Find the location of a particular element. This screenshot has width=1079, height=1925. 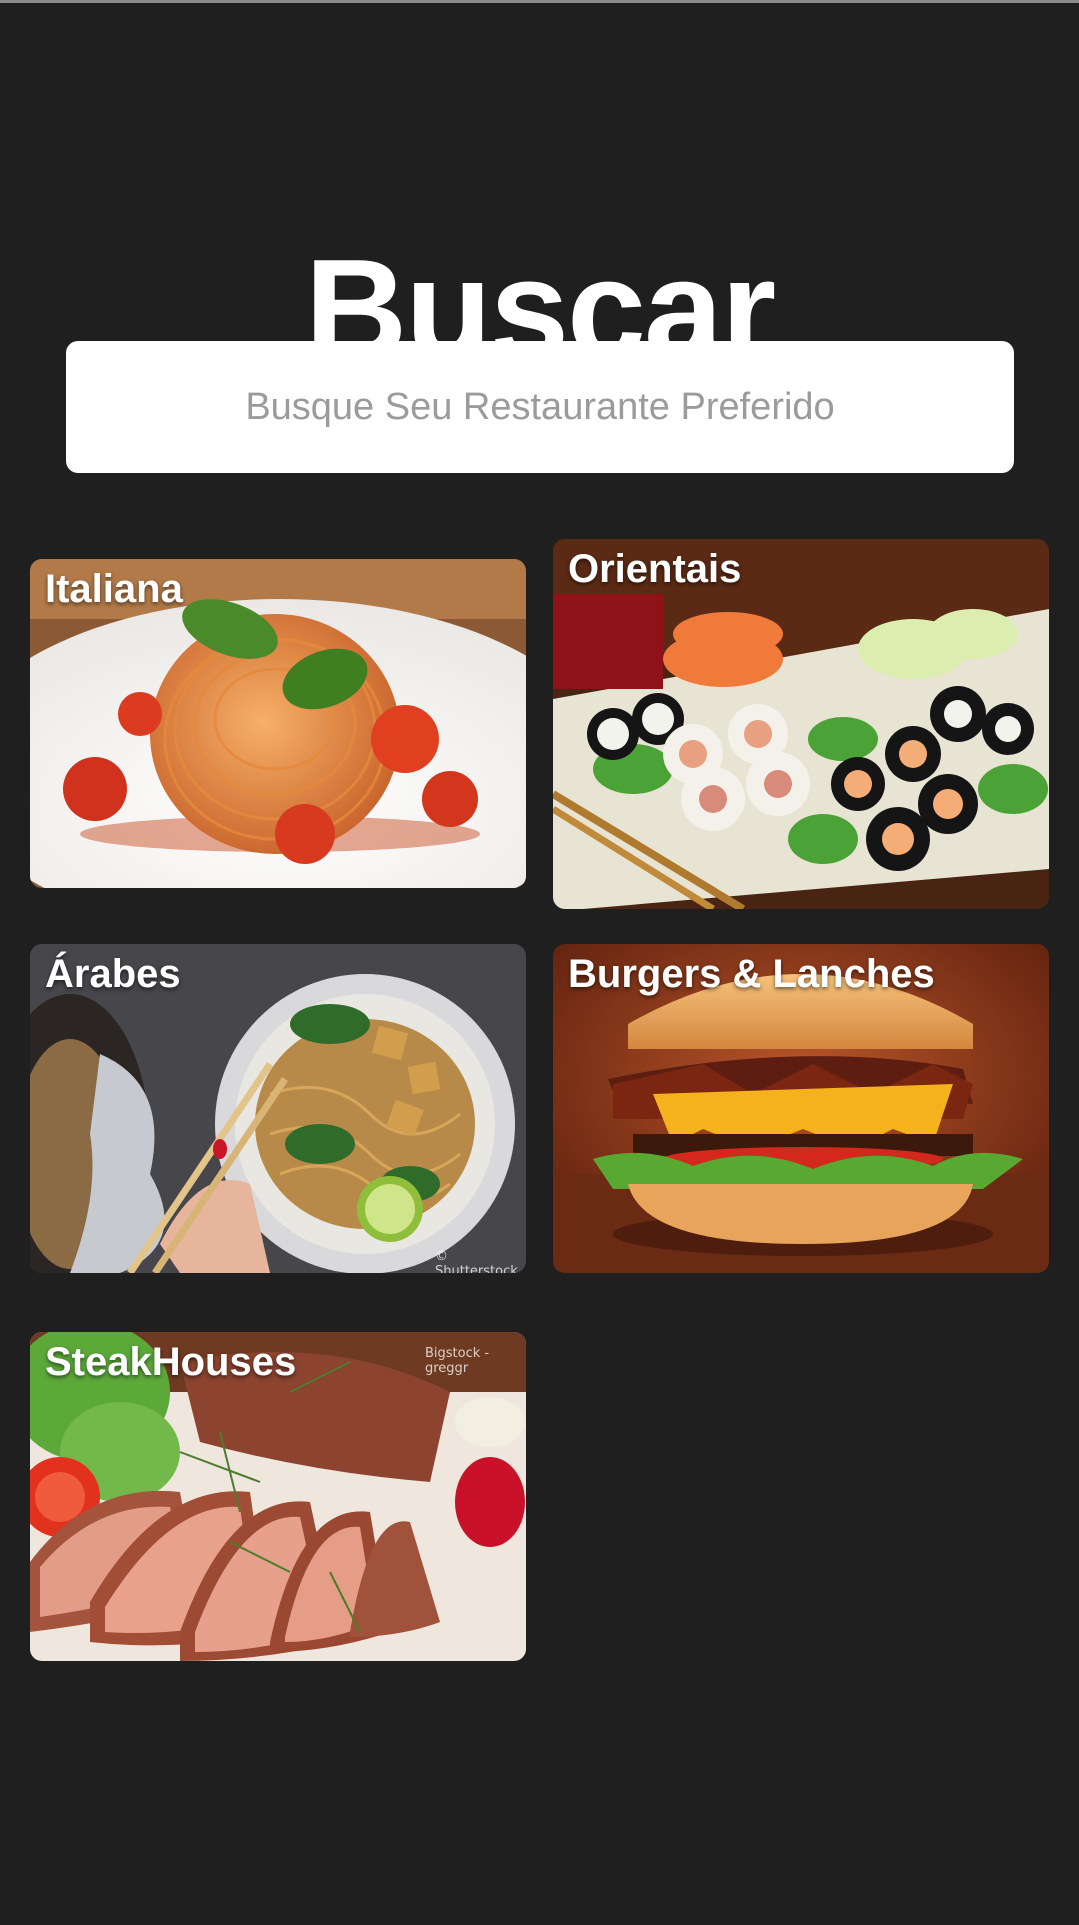

search-input is located at coordinates (540, 407).